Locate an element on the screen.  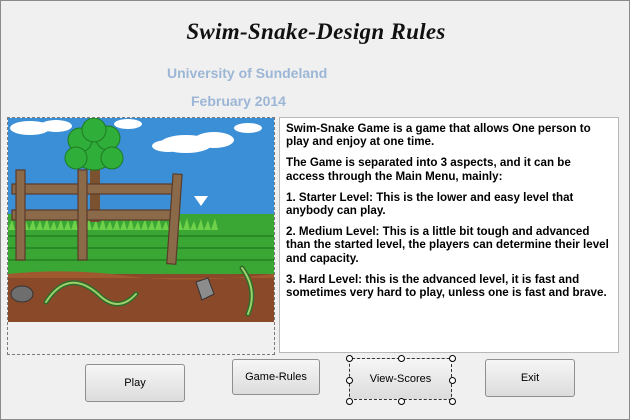
university-label: University of Sundeland is located at coordinates (247, 73).